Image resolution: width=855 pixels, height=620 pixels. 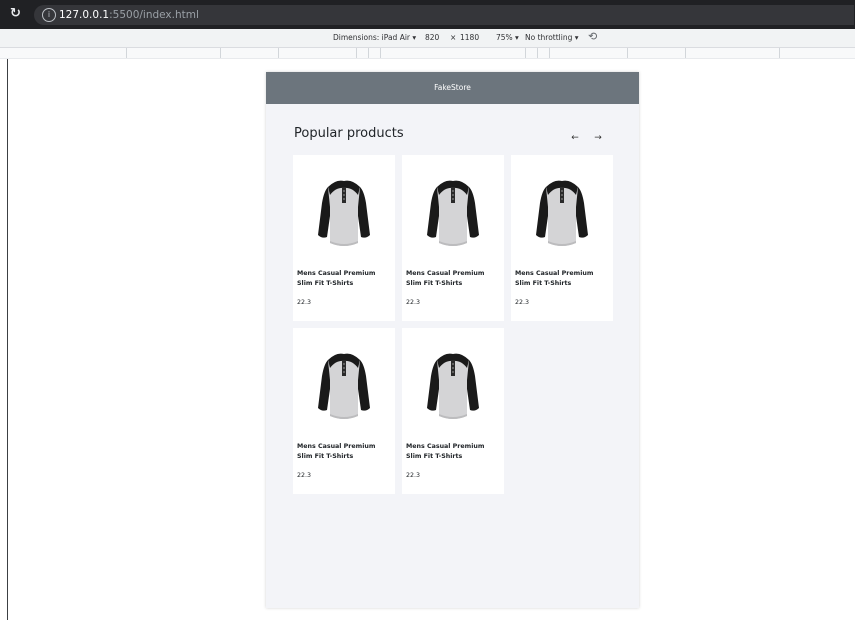 I want to click on brand-logo: FakeStore, so click(x=452, y=87).